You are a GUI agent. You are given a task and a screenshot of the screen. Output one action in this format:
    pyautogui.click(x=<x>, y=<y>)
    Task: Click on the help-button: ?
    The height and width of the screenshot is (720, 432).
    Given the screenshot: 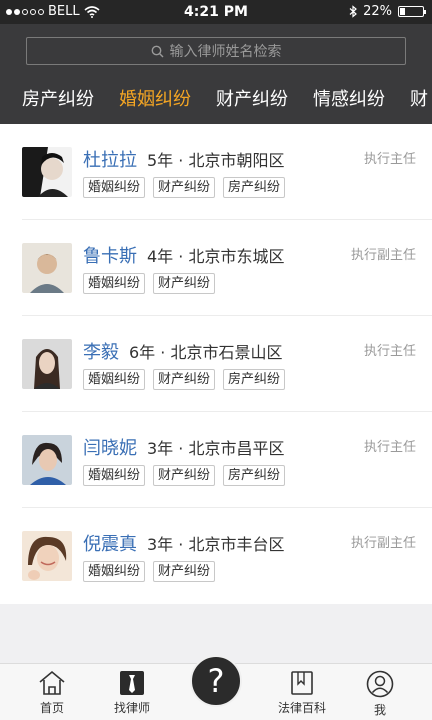 What is the action you would take?
    pyautogui.click(x=216, y=681)
    